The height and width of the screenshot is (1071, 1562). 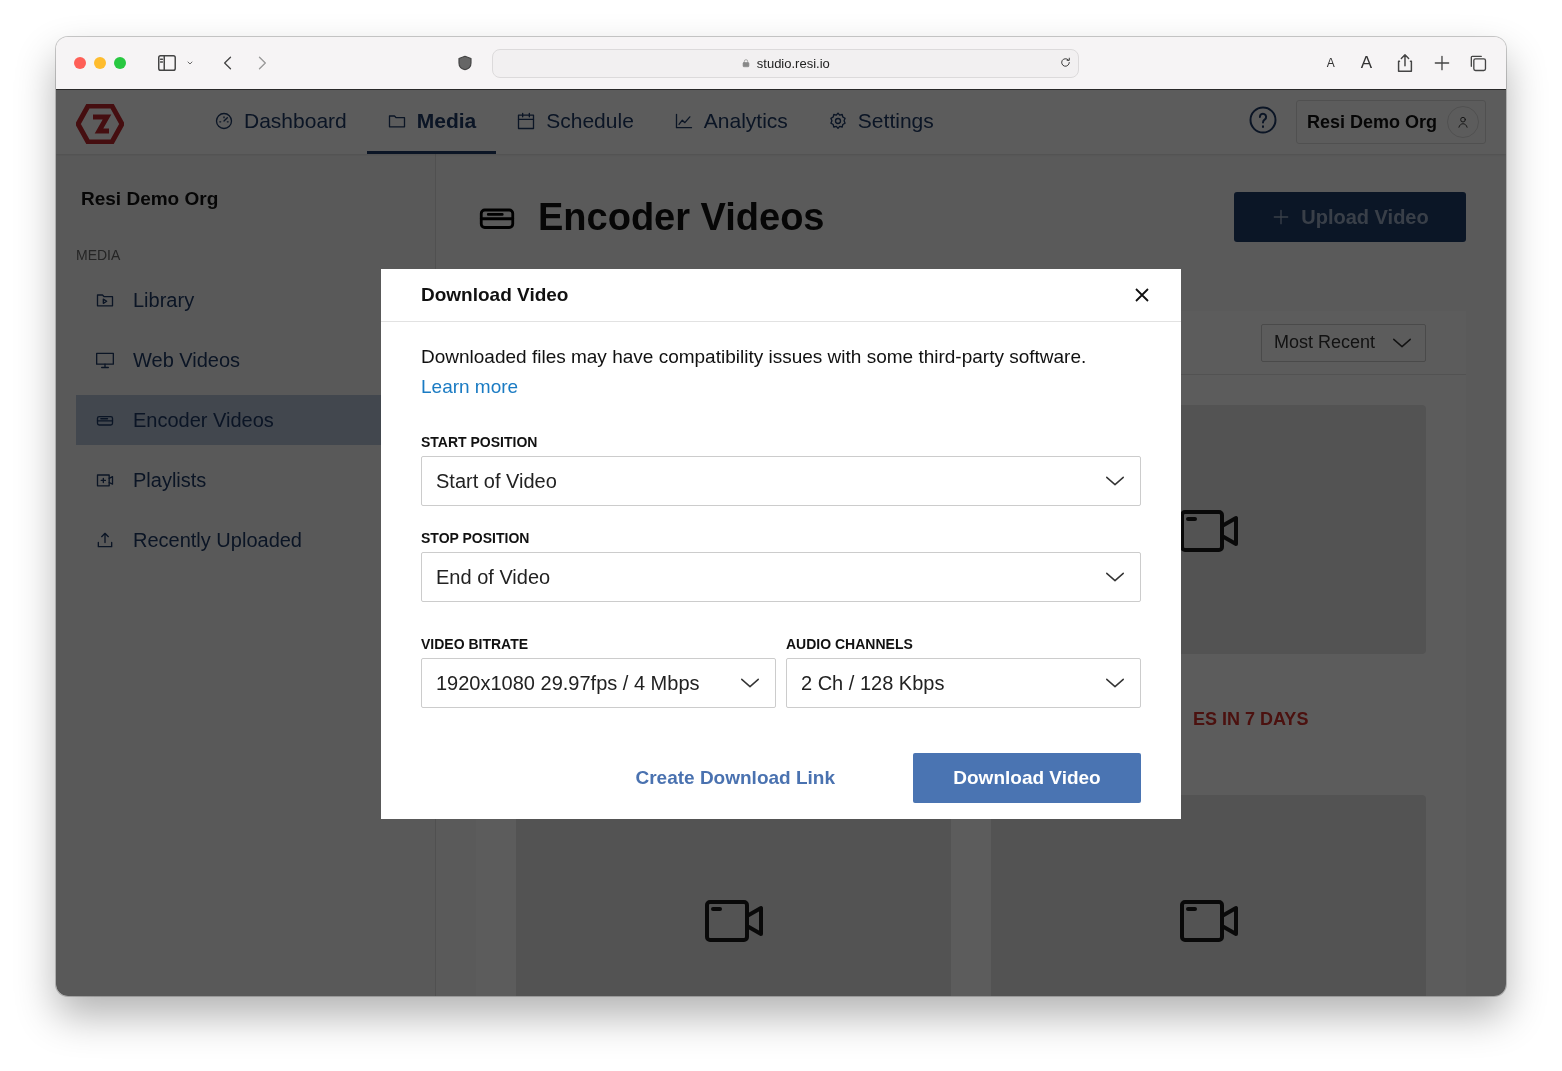 What do you see at coordinates (1208, 895) in the screenshot?
I see `video-thumbnail` at bounding box center [1208, 895].